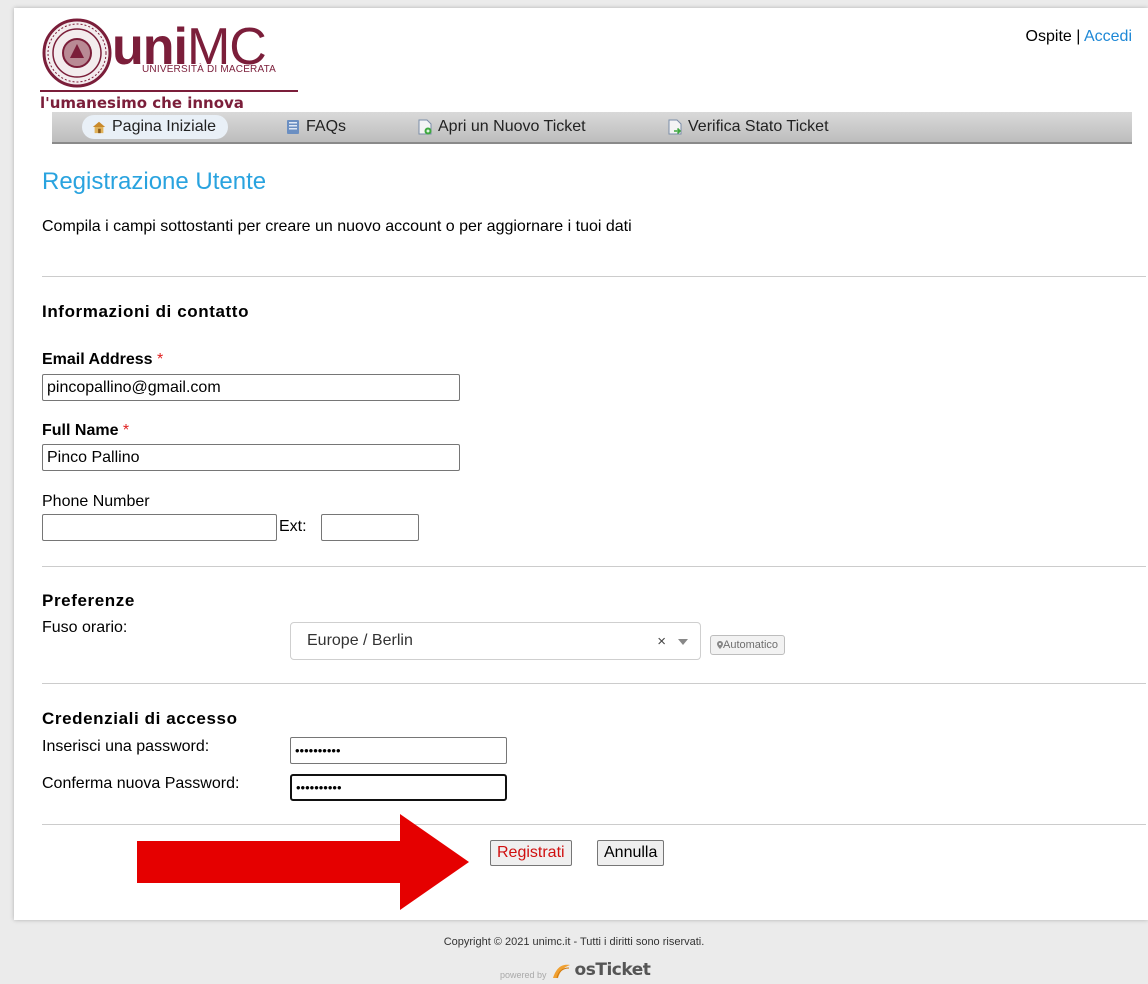  Describe the element at coordinates (251, 387) in the screenshot. I see `email-field` at that location.